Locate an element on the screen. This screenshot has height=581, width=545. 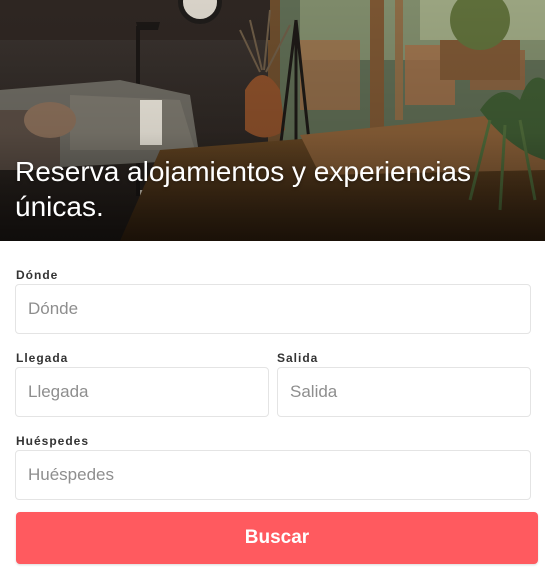
where-label: Dónde is located at coordinates (37, 275).